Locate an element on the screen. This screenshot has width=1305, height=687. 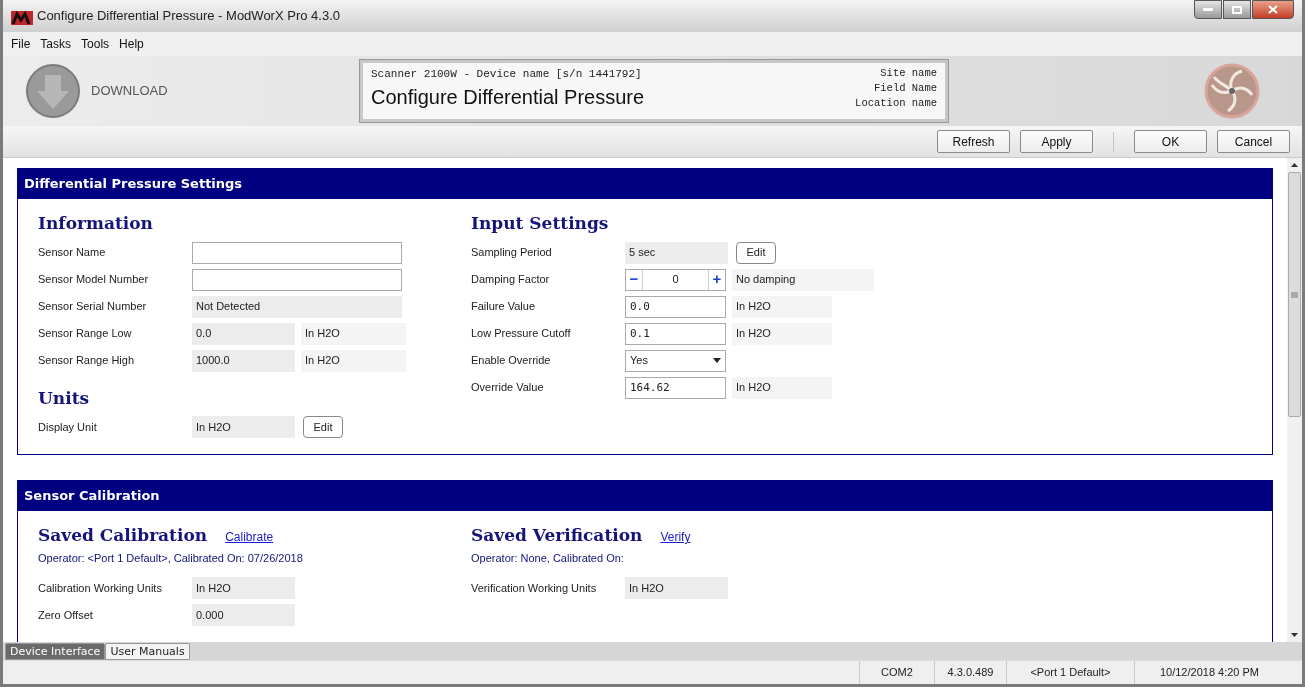
menu-item: Tasks is located at coordinates (56, 44).